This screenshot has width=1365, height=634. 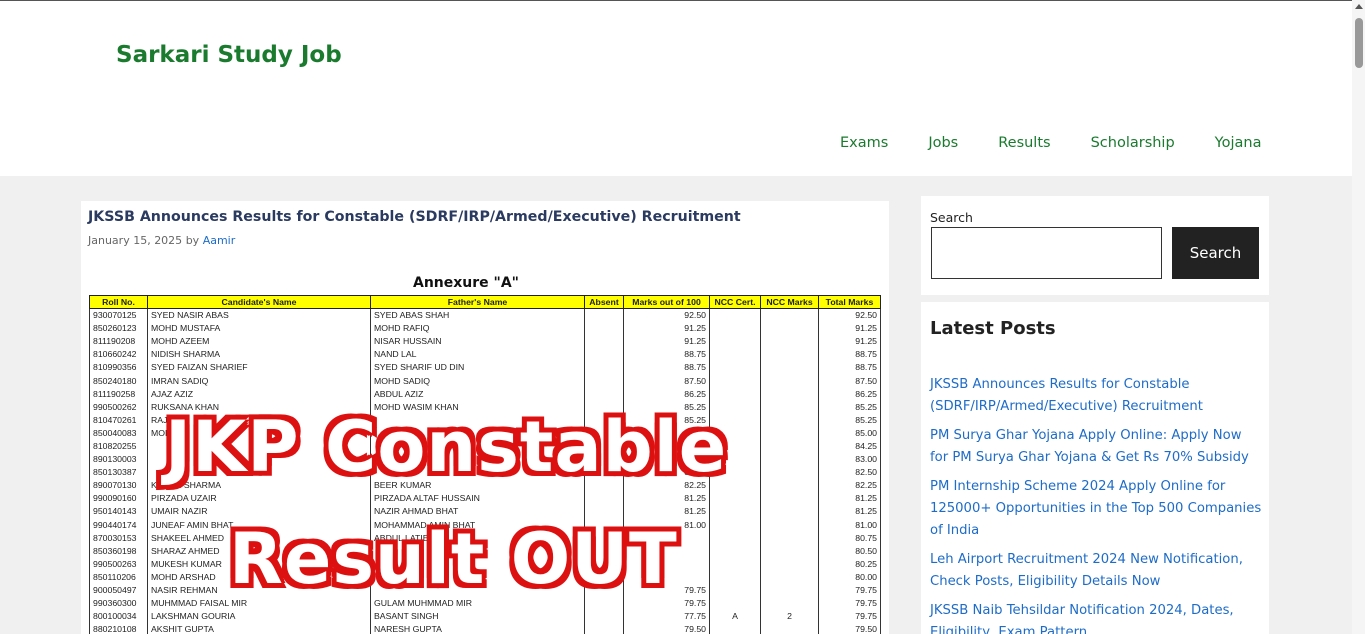 I want to click on search-label: Search, so click(x=951, y=217).